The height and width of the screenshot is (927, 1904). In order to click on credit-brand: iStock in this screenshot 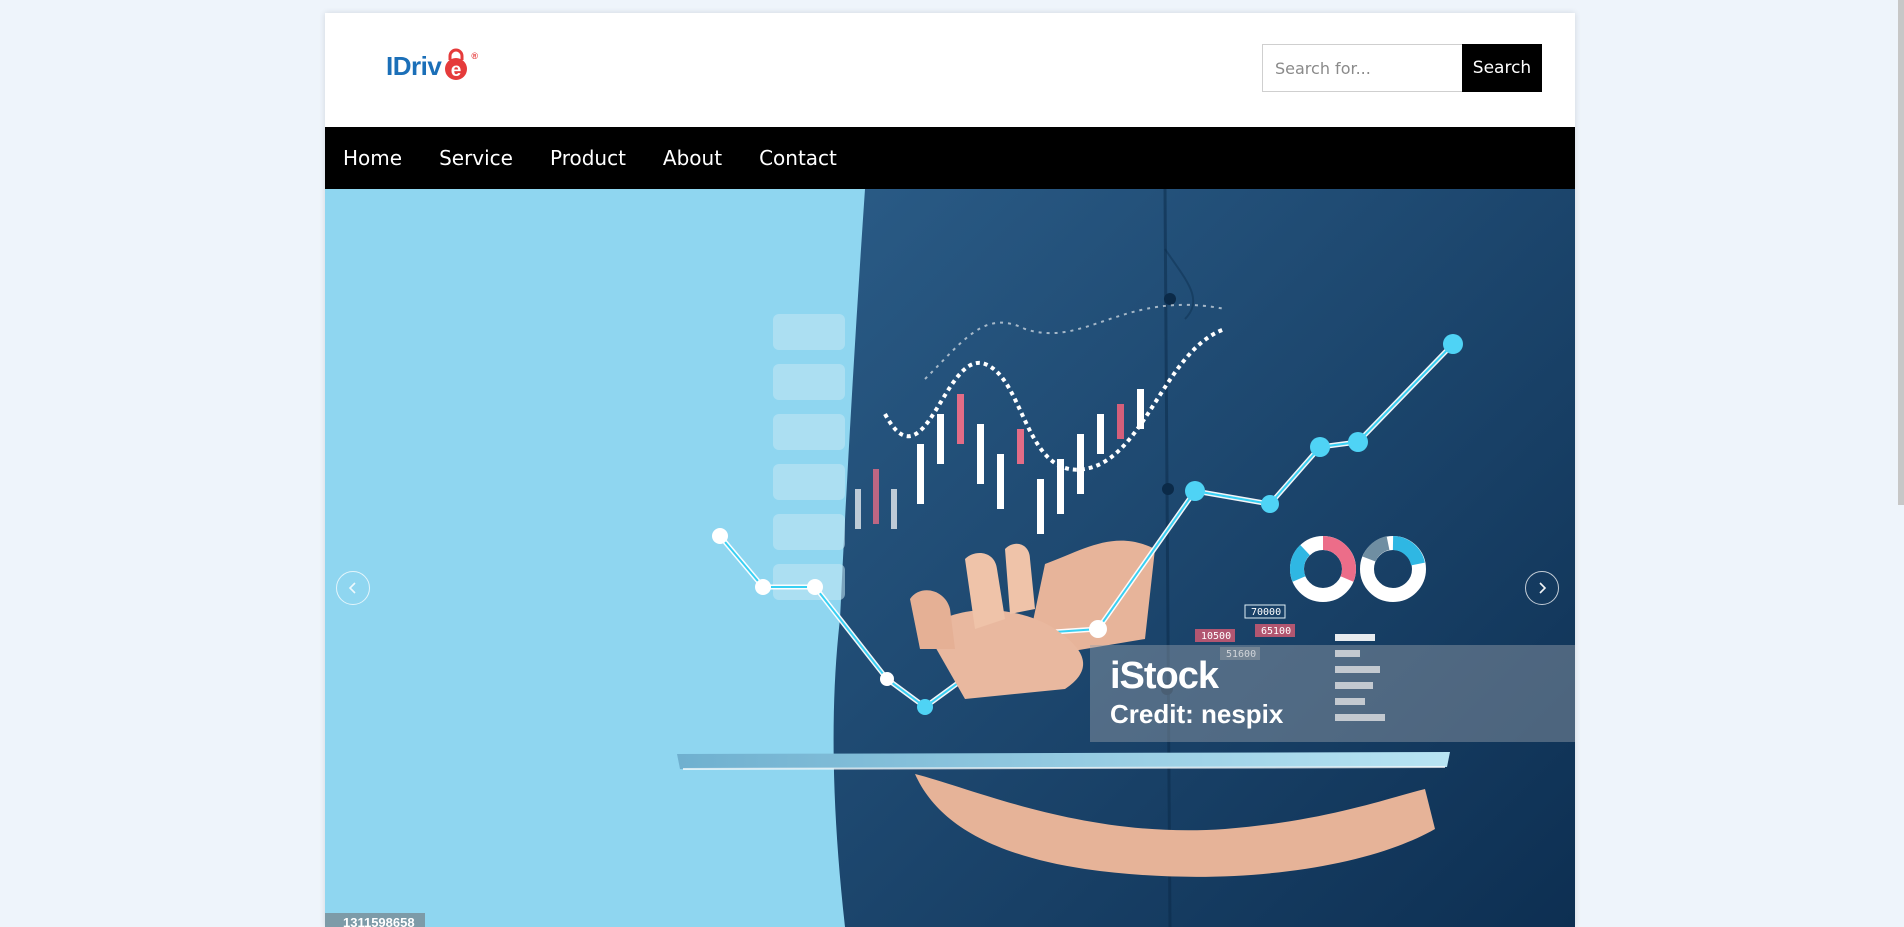, I will do `click(1164, 676)`.